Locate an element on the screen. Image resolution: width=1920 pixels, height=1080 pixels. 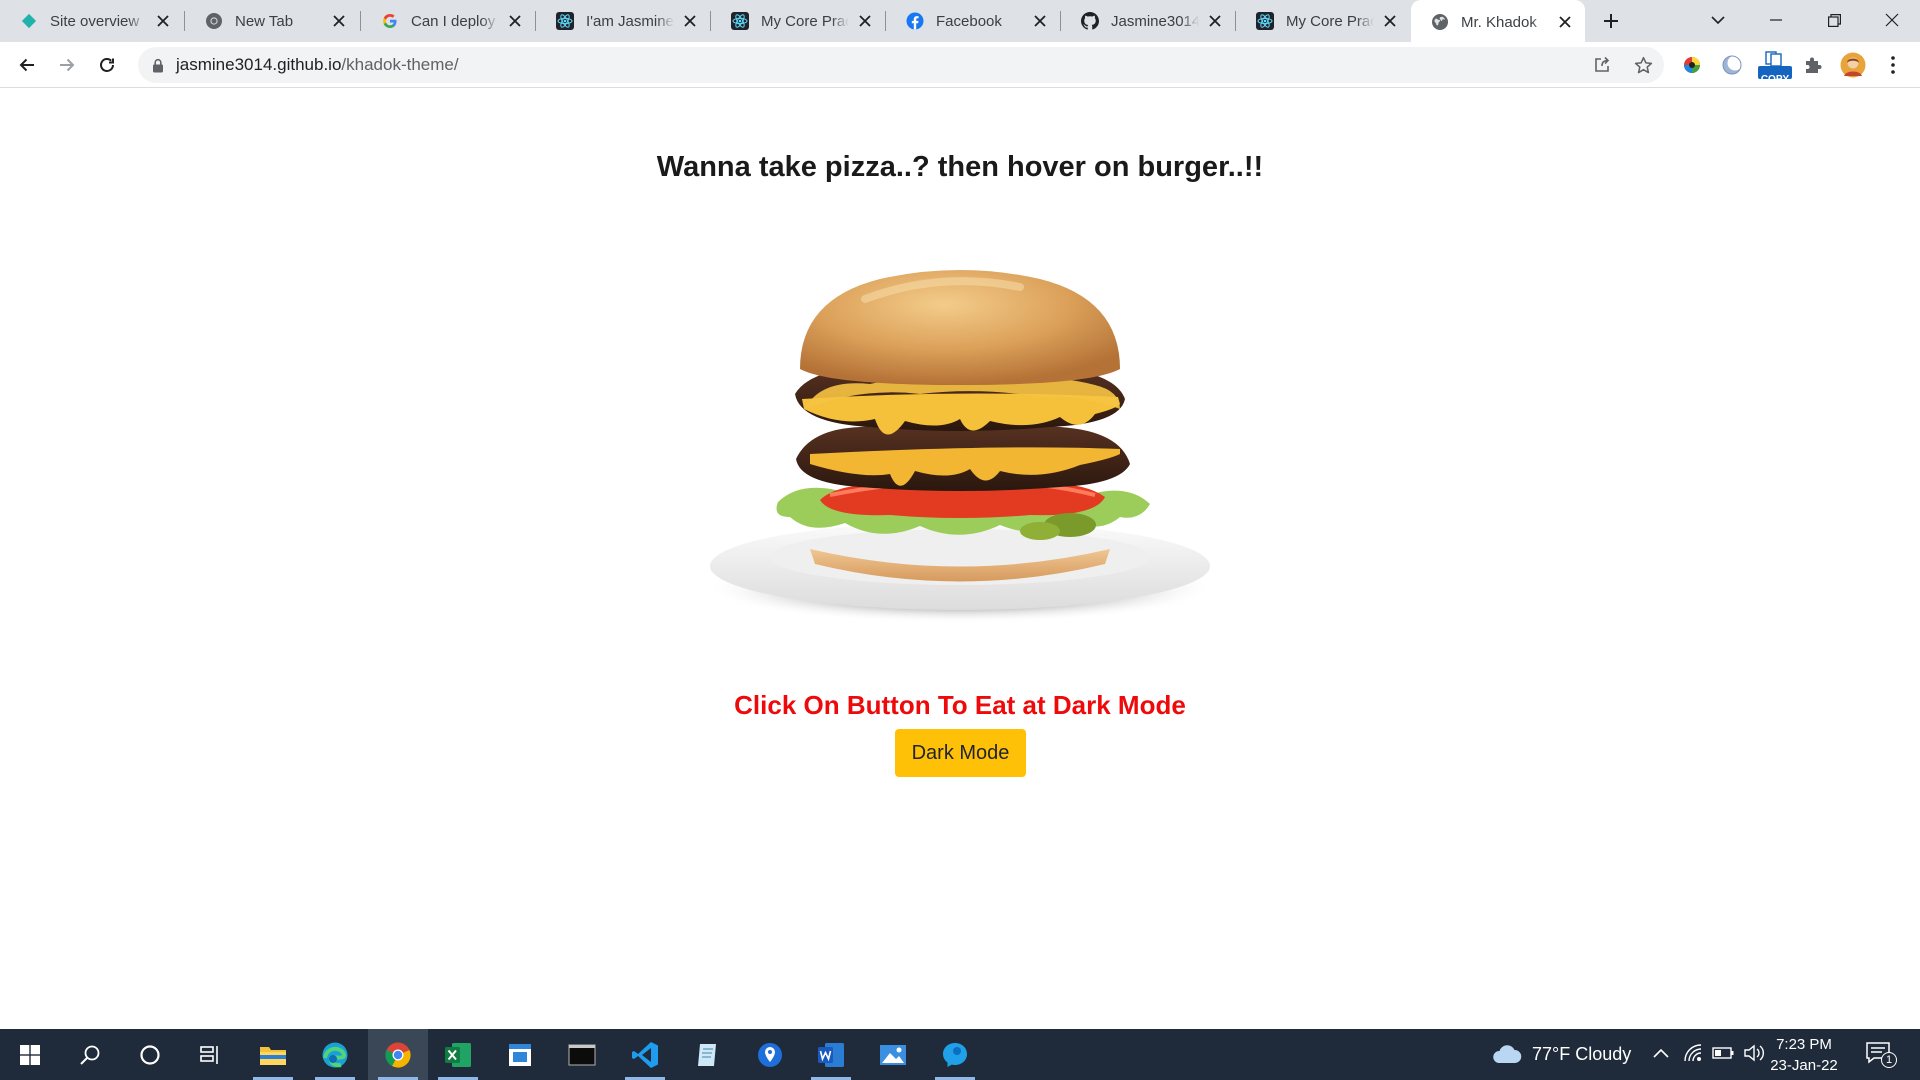
maps-app is located at coordinates (770, 1054).